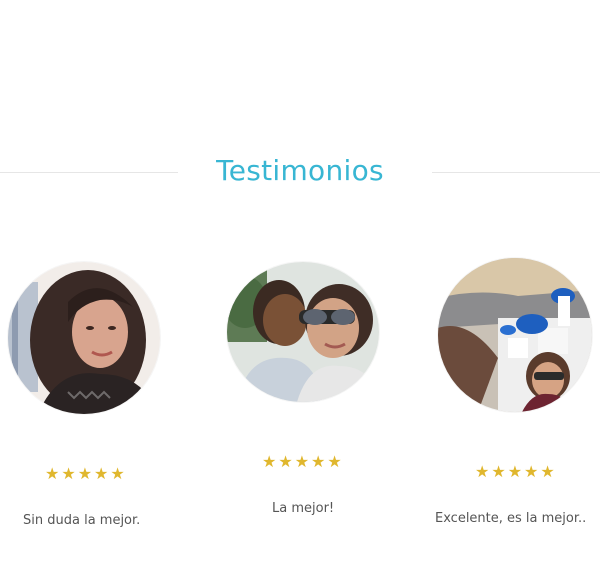 This screenshot has height=573, width=600. I want to click on section-title: Testimonios, so click(300, 170).